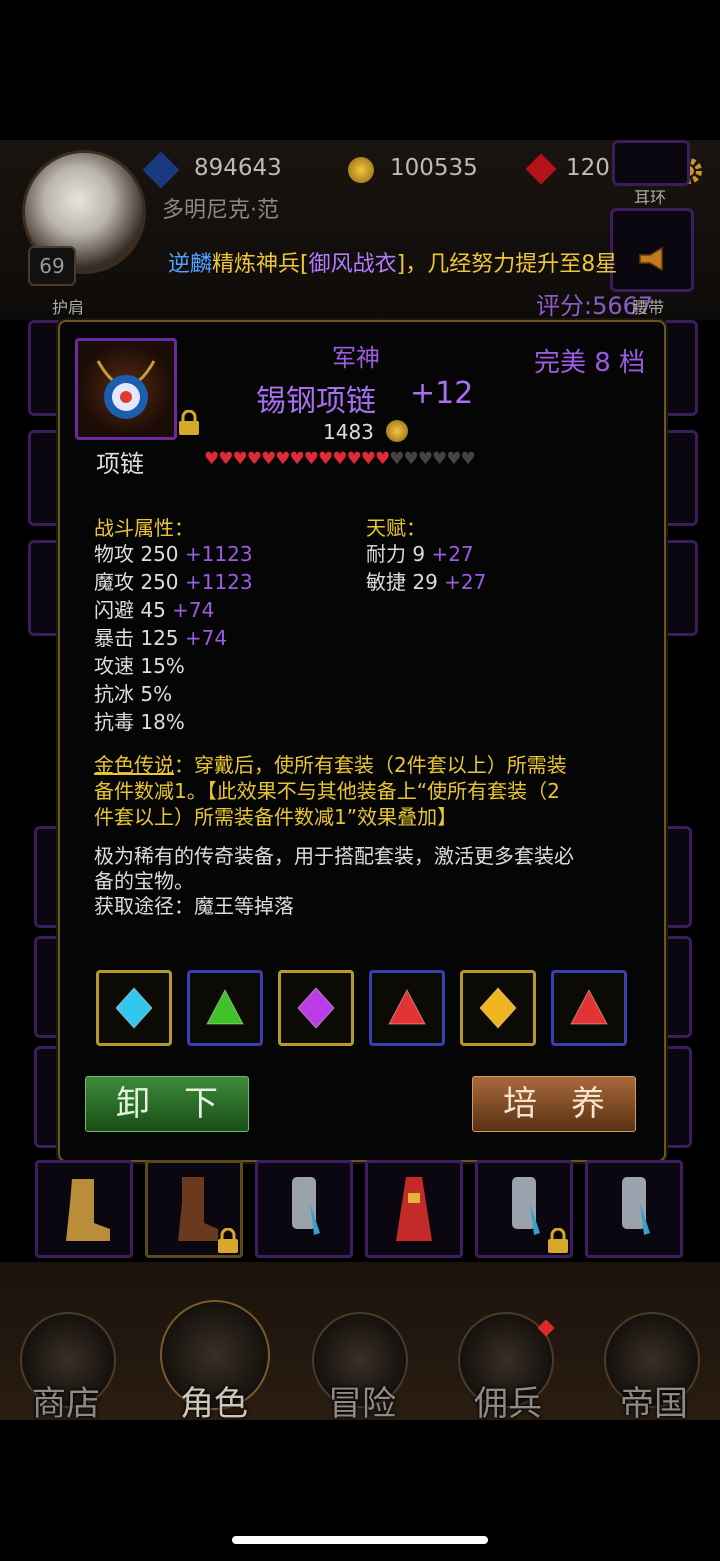  What do you see at coordinates (214, 1400) in the screenshot?
I see `nav-character: 角色` at bounding box center [214, 1400].